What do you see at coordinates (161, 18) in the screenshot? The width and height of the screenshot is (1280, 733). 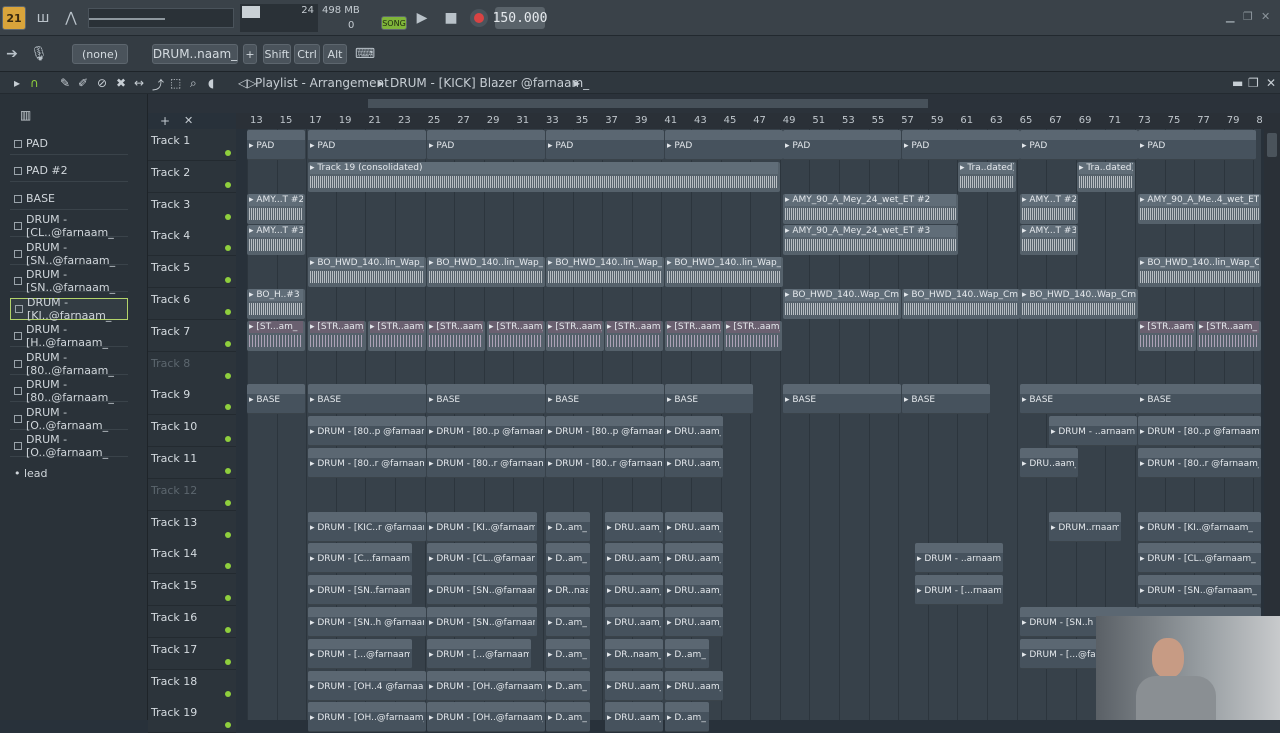 I see `master-volume-slider` at bounding box center [161, 18].